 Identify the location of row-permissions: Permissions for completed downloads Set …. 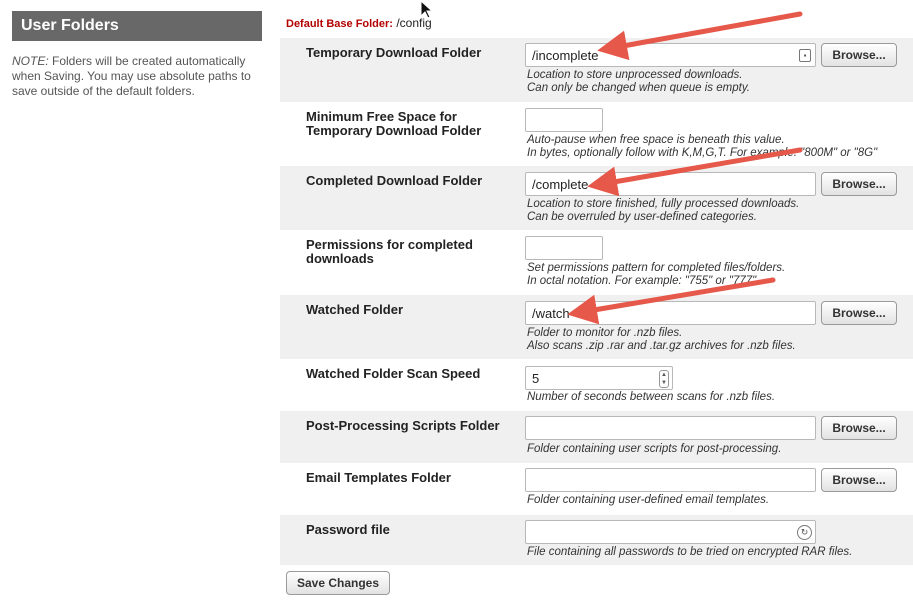
(596, 262).